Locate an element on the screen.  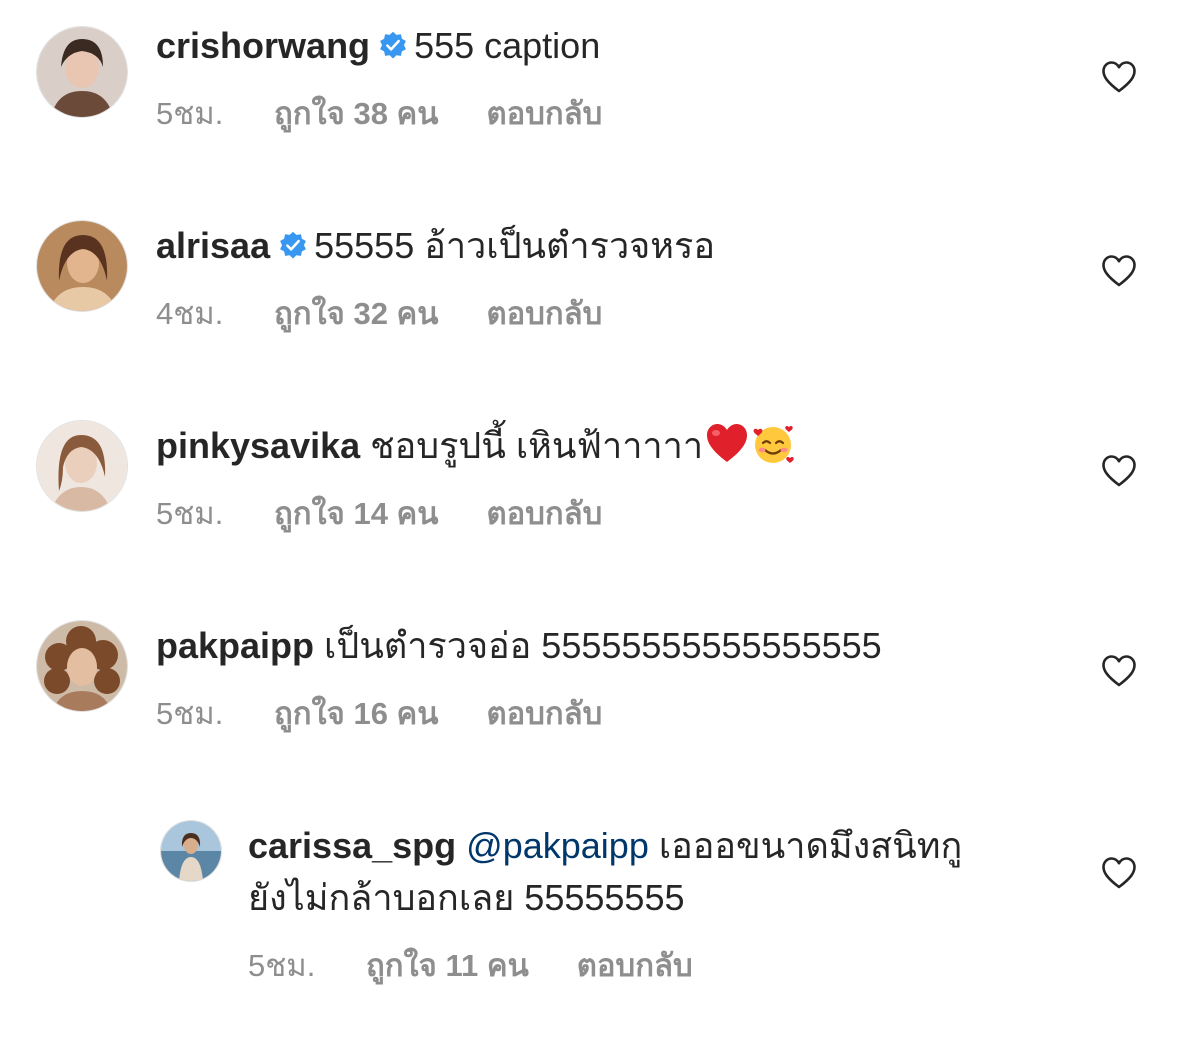
comment-meta: 5ชม. ถูกใจ 11 คน ตอบกลับ is located at coordinates (470, 966).